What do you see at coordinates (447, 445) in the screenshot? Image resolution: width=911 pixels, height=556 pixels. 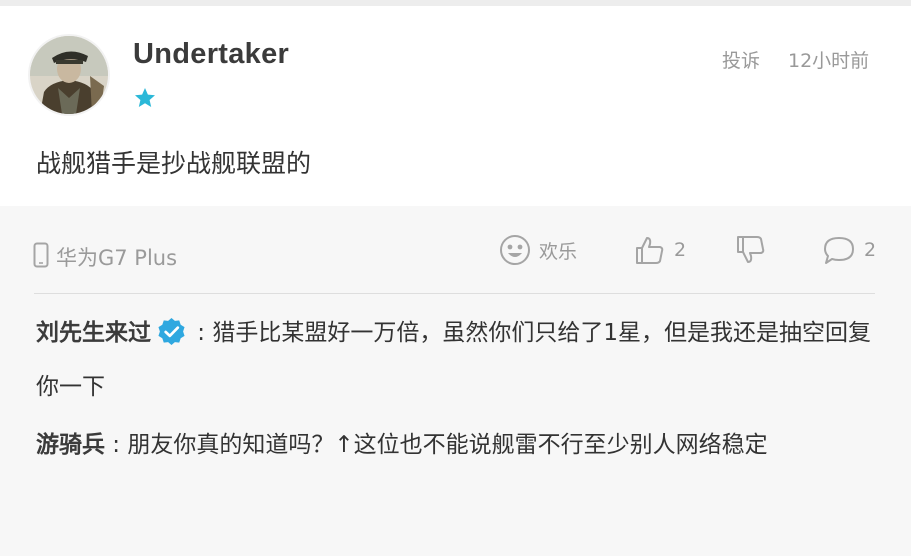 I see `reply-text: 朋友你真的知道吗？↑这位也不能说舰雷不行至少别人网络稳定` at bounding box center [447, 445].